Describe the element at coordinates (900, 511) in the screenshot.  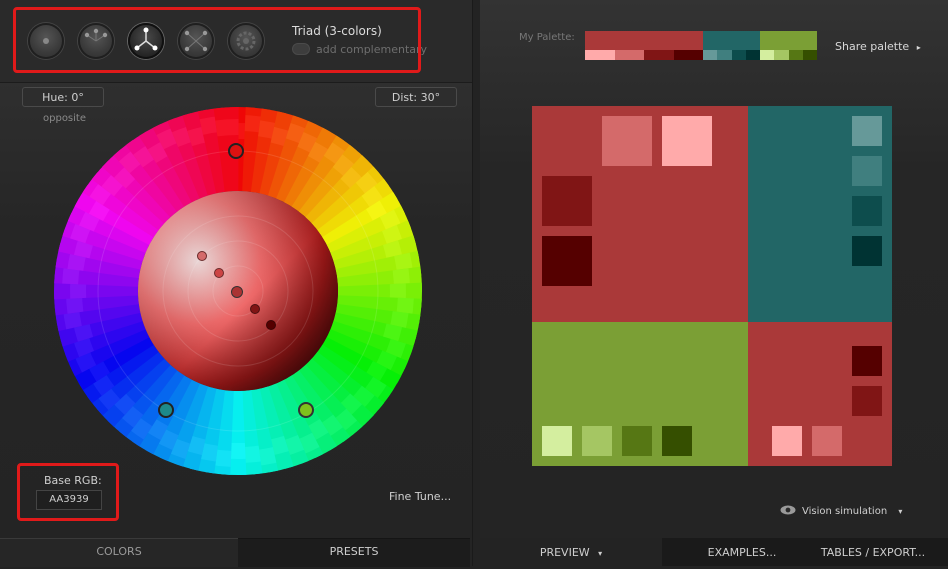
I see `vision-arrow-icon: ▾` at that location.